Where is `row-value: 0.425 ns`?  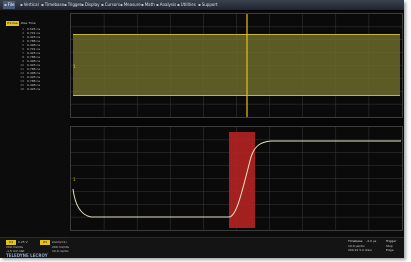 row-value: 0.425 ns is located at coordinates (34, 89).